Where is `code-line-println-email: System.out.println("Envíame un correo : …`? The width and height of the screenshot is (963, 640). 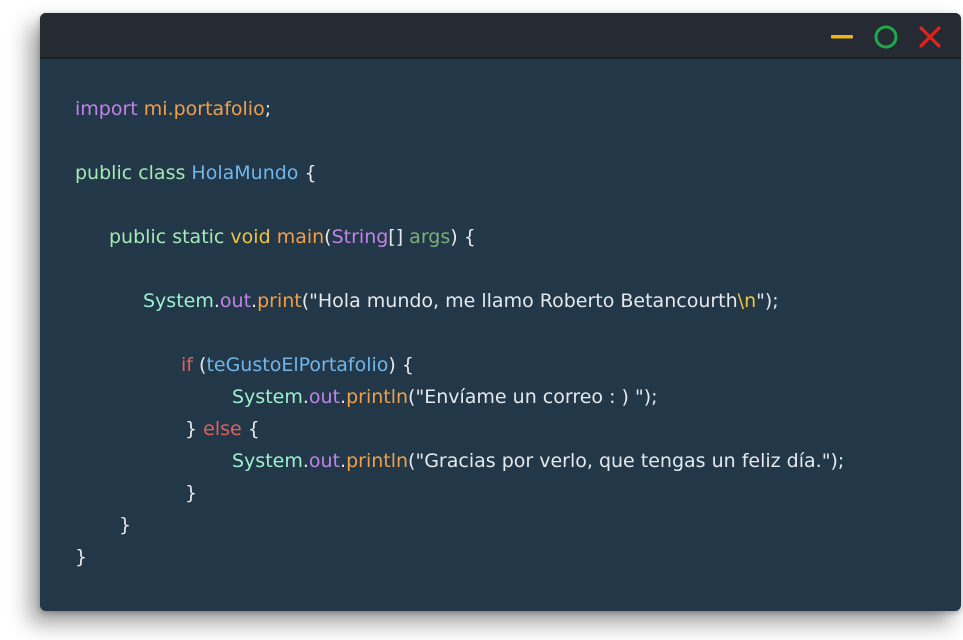
code-line-println-email: System.out.println("Envíame un correo : … is located at coordinates (445, 397).